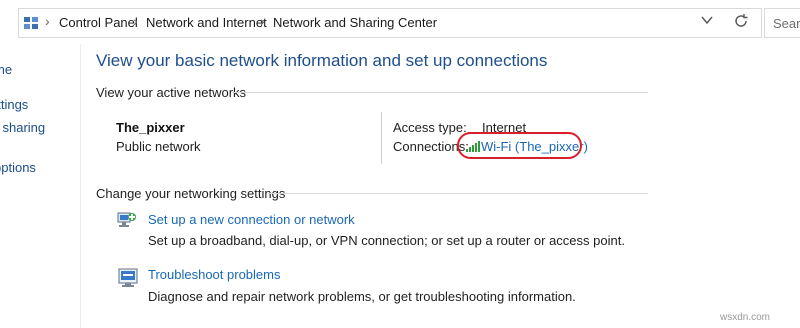 This screenshot has height=328, width=800. Describe the element at coordinates (741, 21) in the screenshot. I see `refresh-icon` at that location.